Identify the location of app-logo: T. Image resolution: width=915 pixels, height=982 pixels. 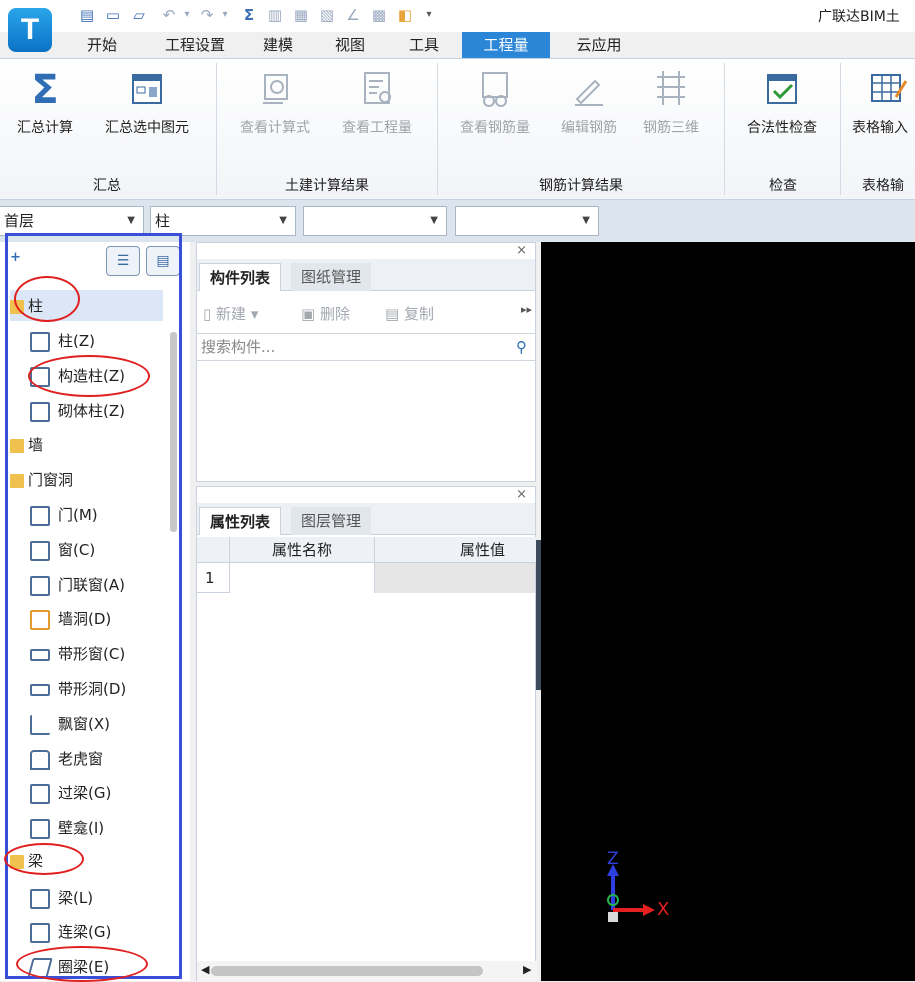
(30, 30).